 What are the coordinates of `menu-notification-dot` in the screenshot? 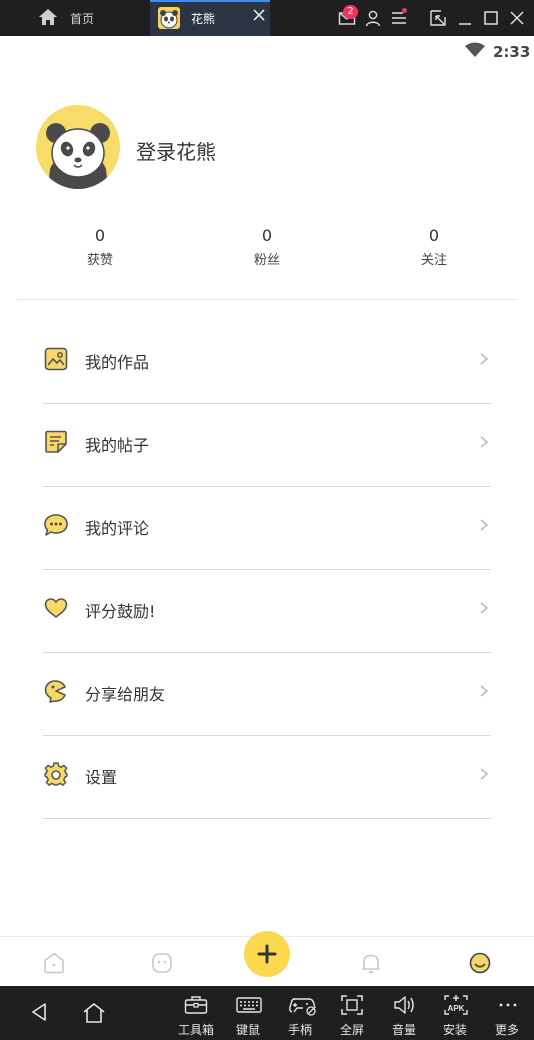 It's located at (404, 10).